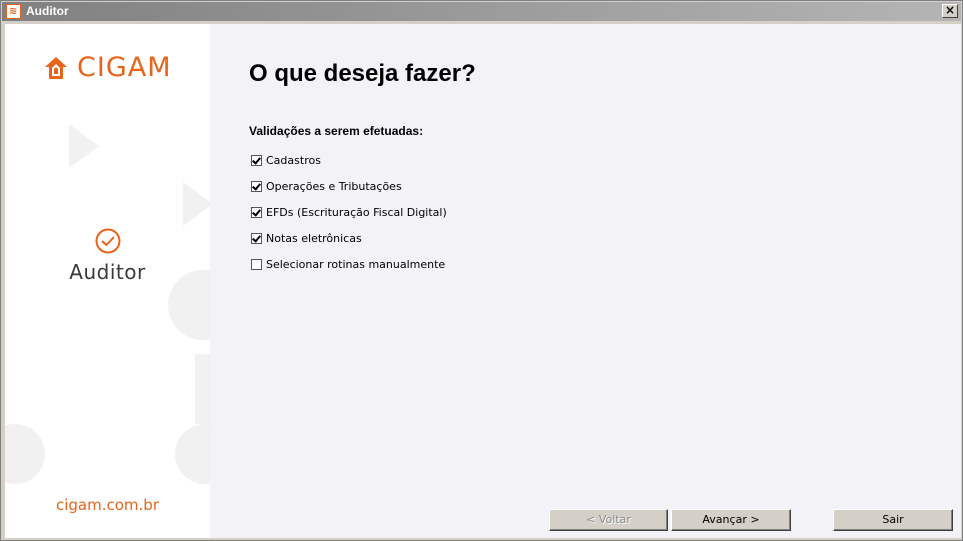  I want to click on option-notas-eletronicas: Notas eletrônicas, so click(306, 238).